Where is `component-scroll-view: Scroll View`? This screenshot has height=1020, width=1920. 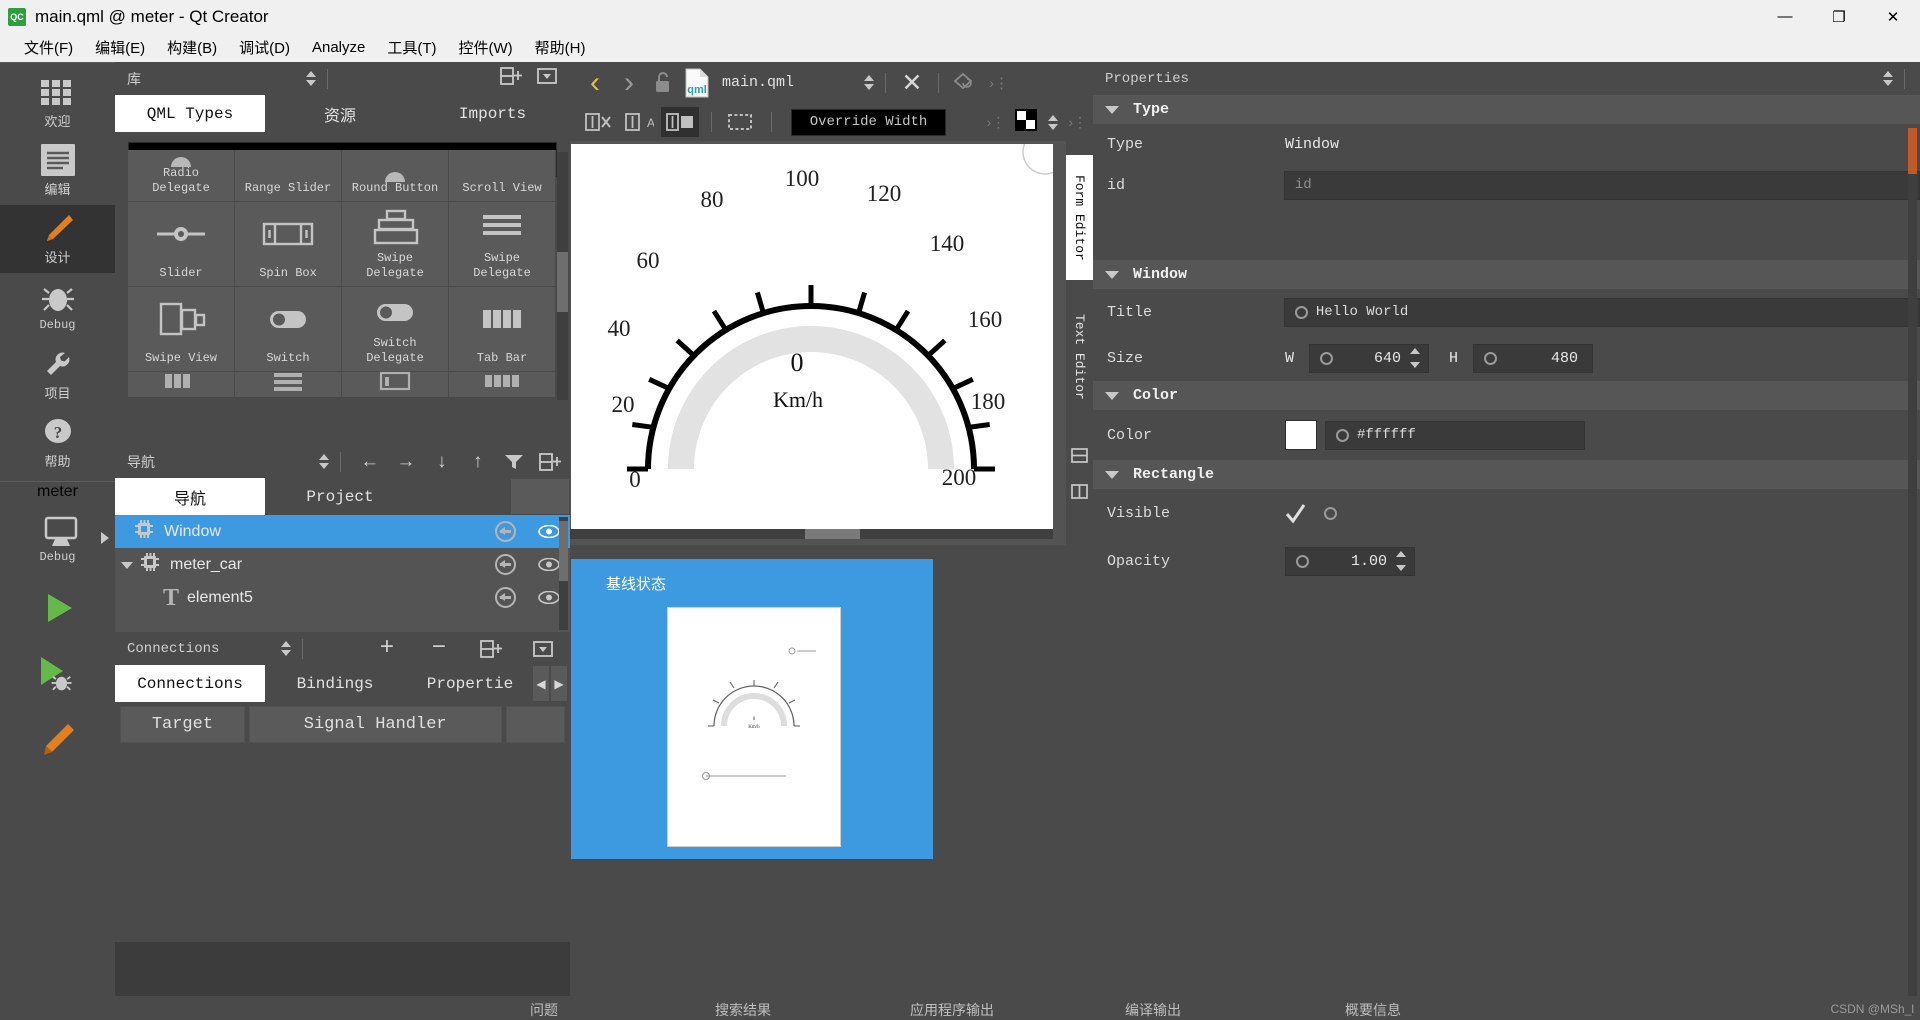 component-scroll-view: Scroll View is located at coordinates (502, 176).